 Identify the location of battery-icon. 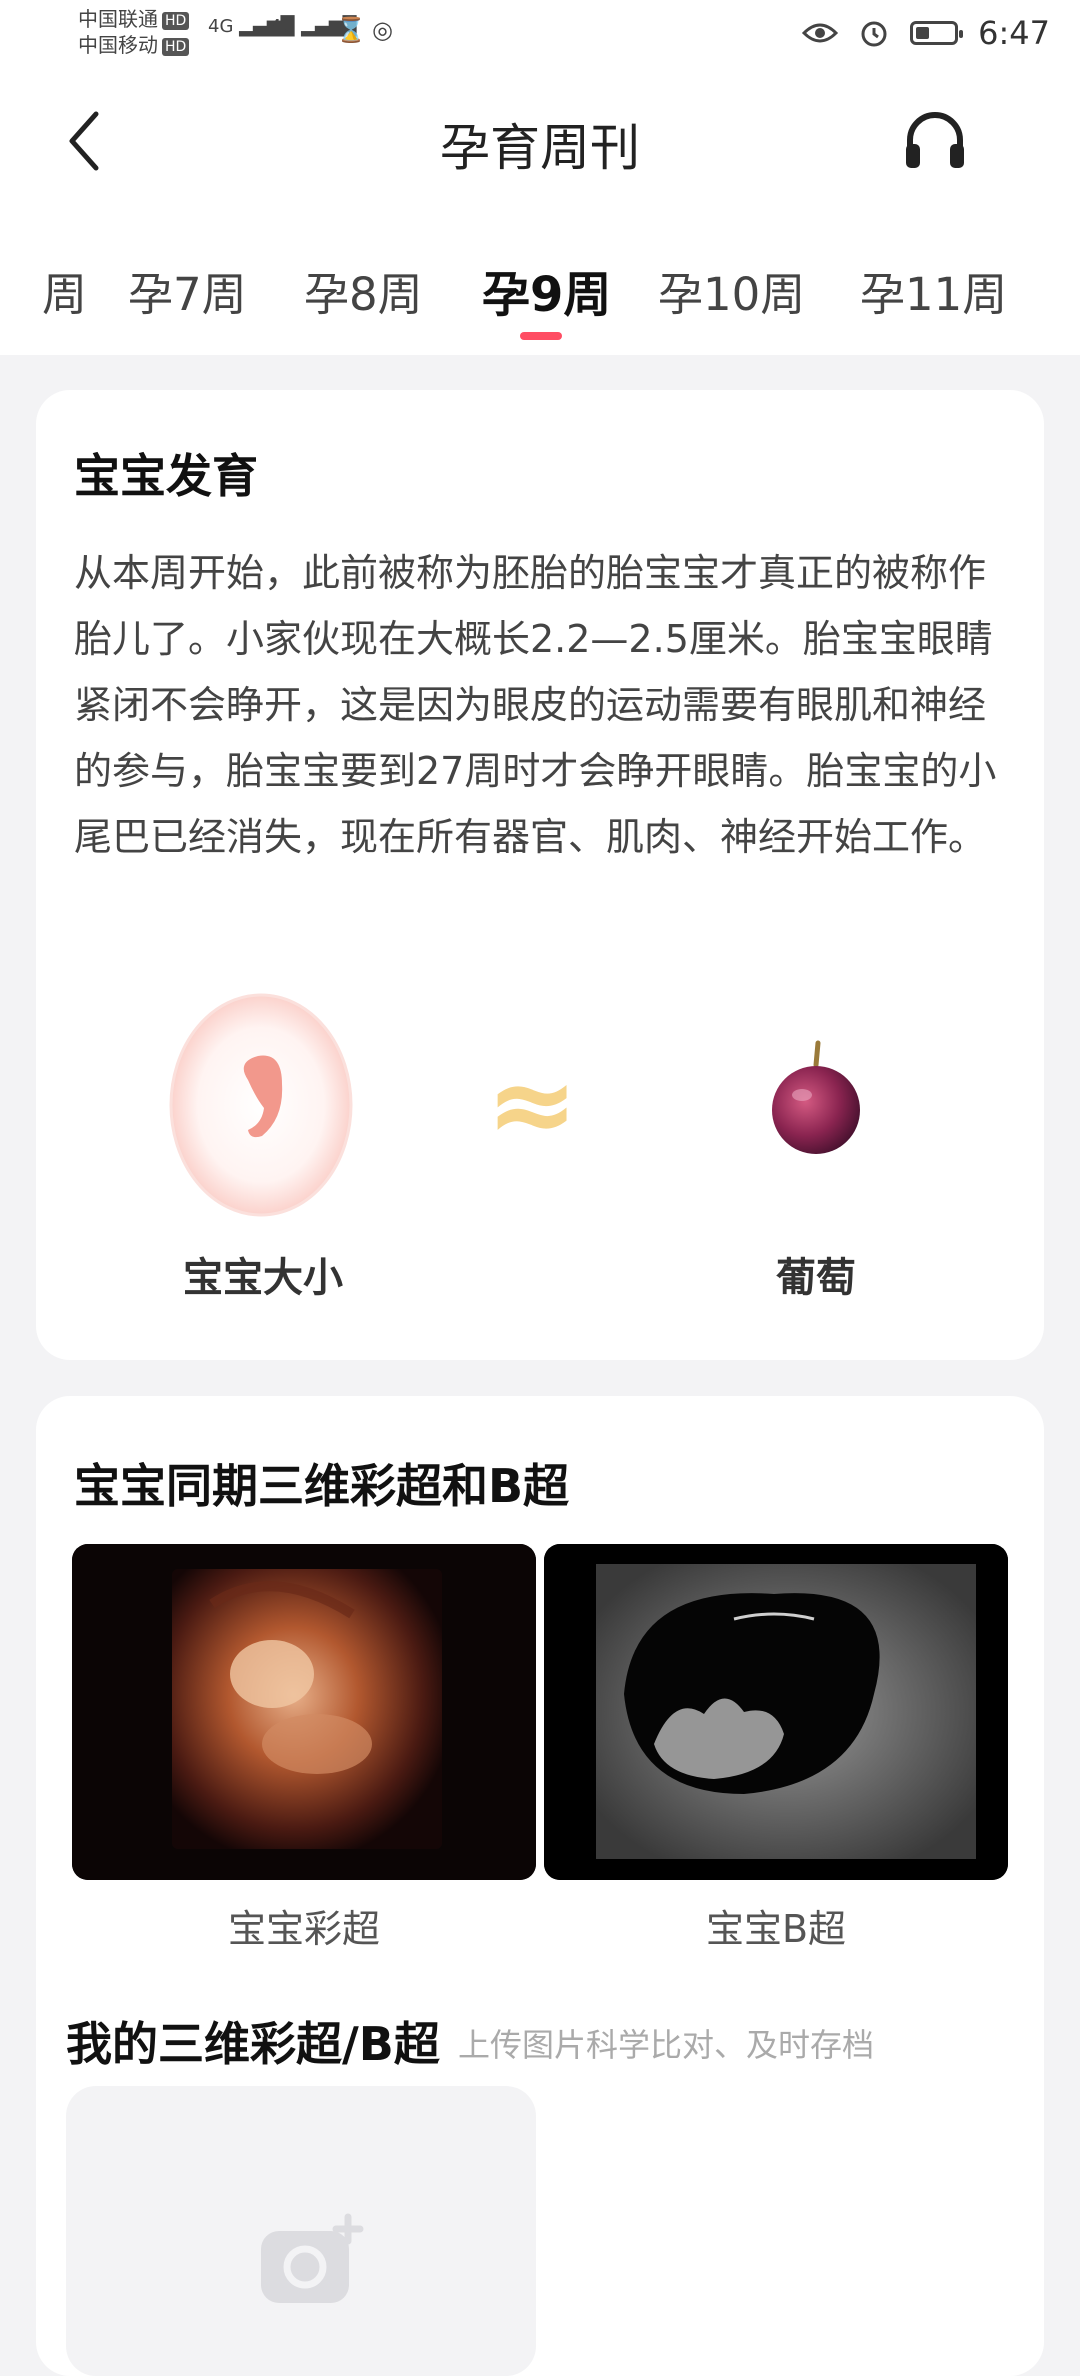
(937, 33).